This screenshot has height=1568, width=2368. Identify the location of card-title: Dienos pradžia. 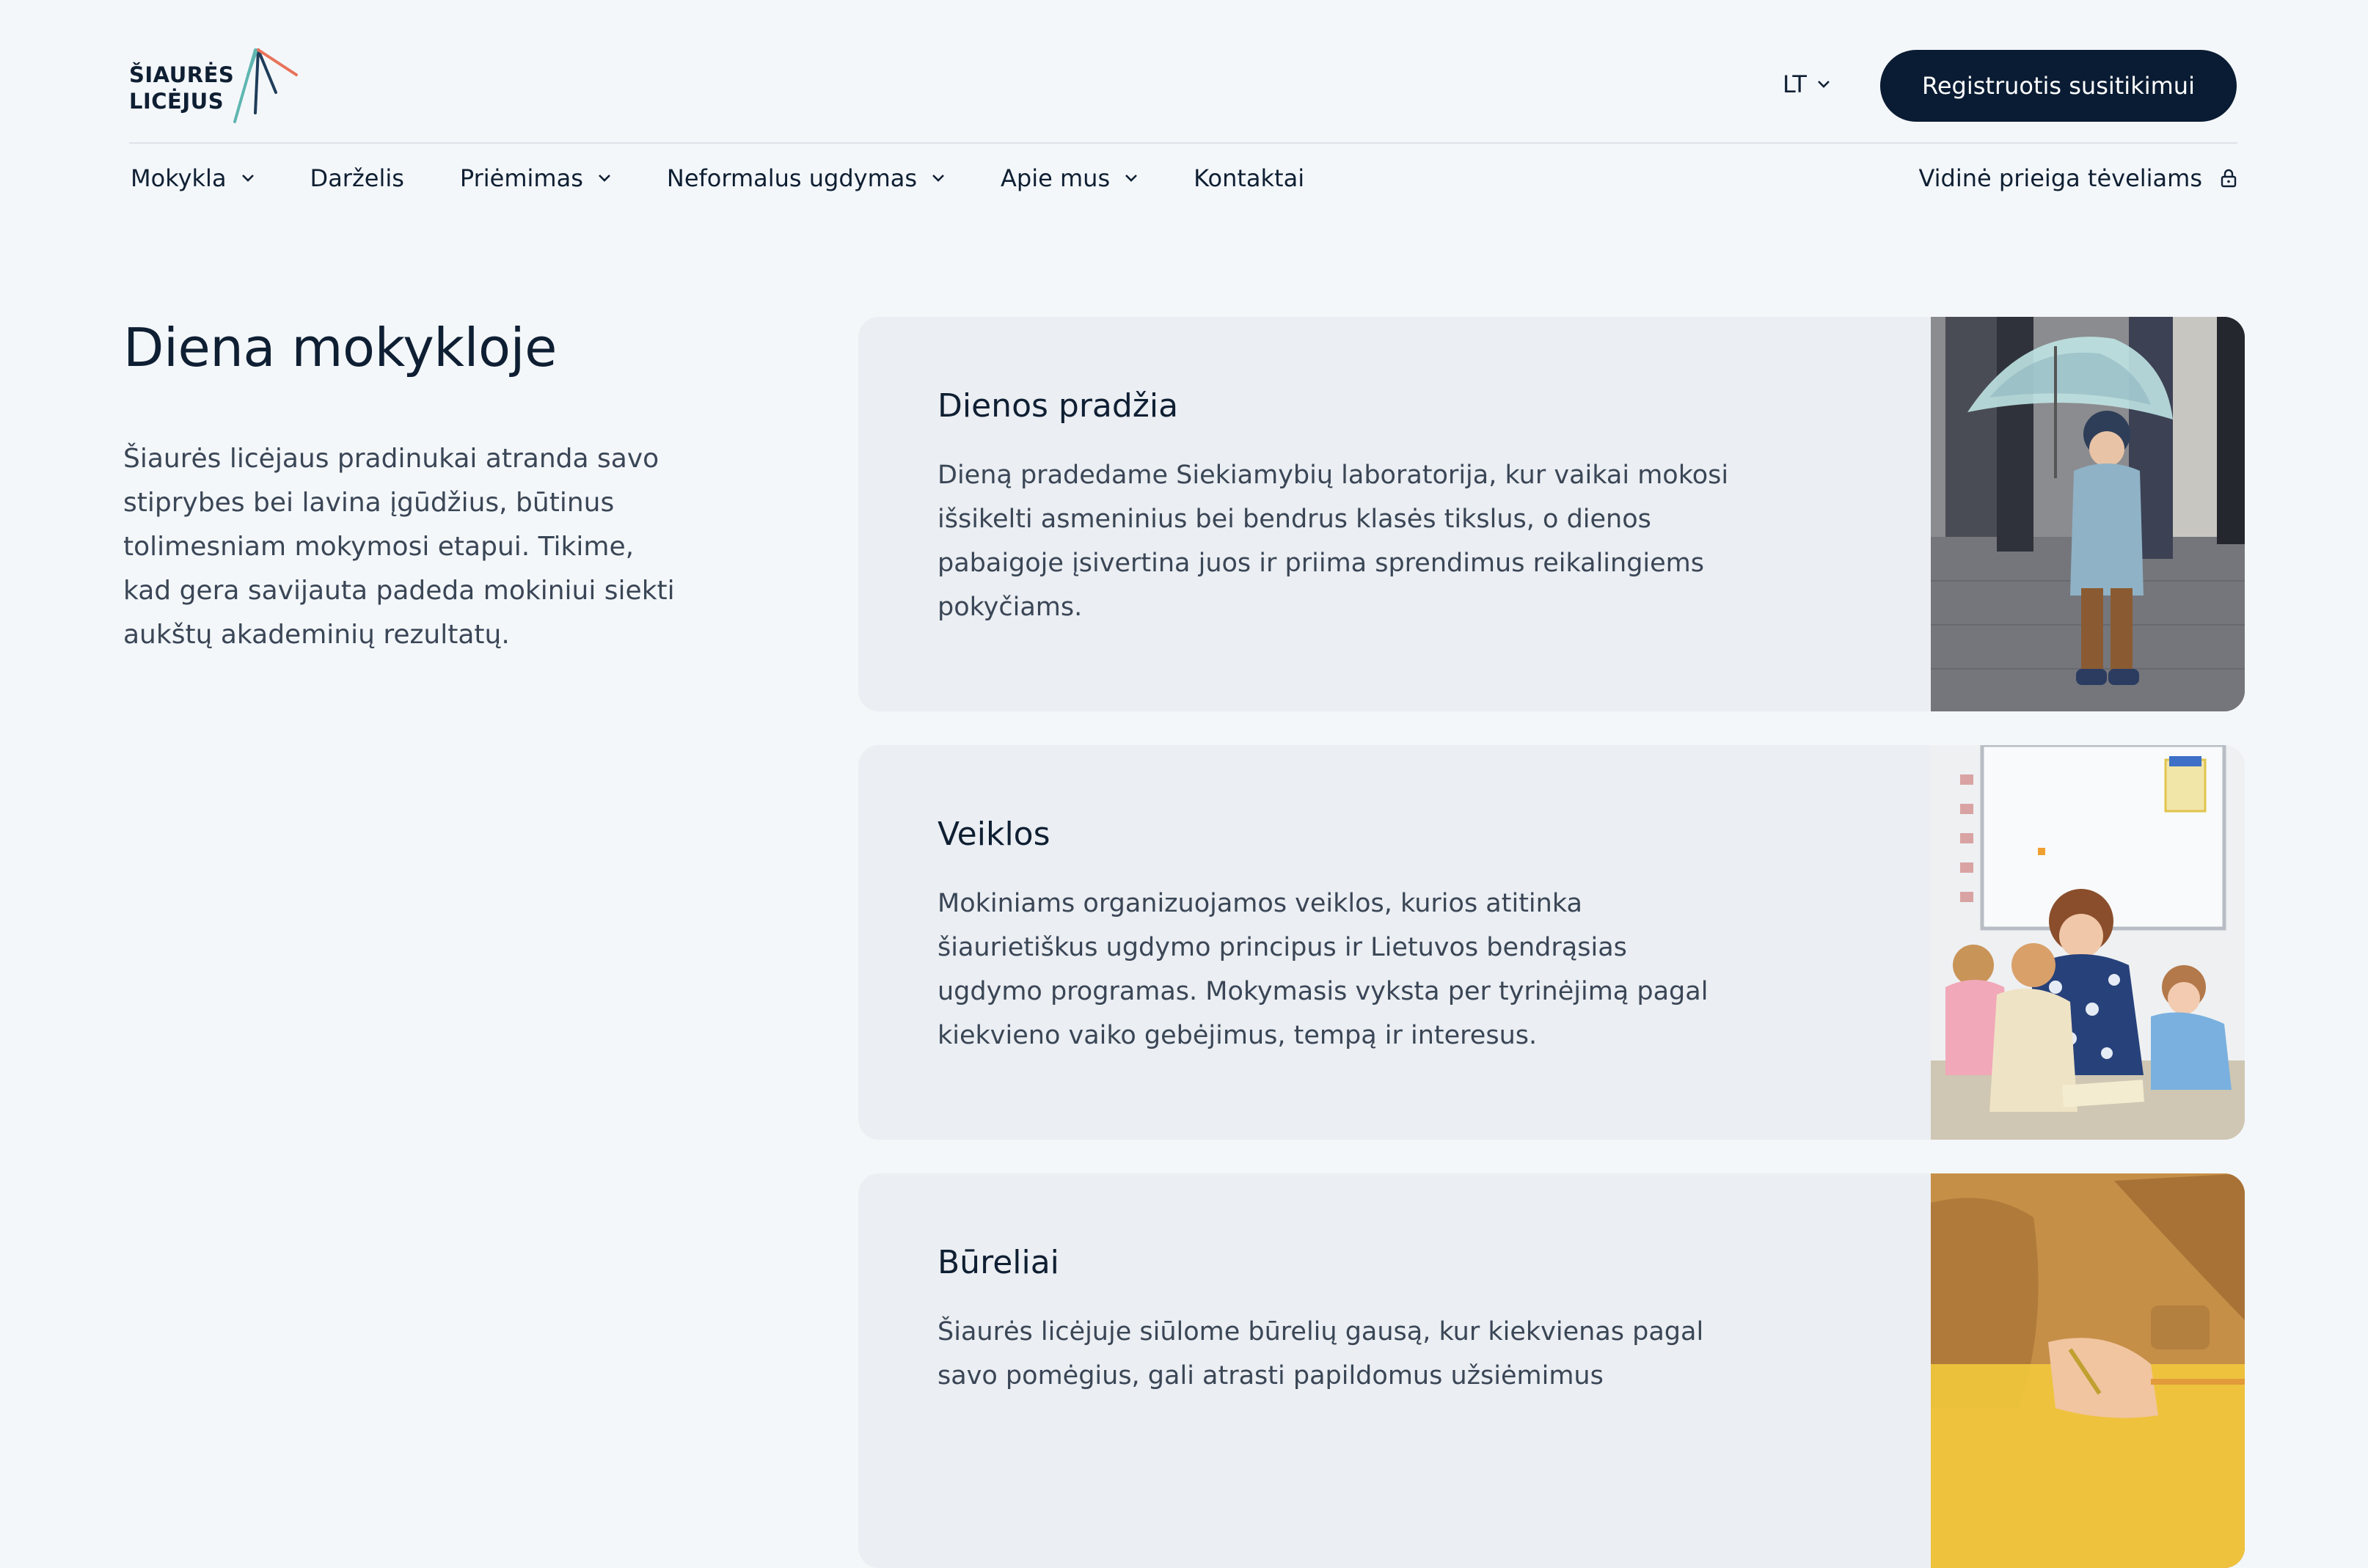
(1058, 406).